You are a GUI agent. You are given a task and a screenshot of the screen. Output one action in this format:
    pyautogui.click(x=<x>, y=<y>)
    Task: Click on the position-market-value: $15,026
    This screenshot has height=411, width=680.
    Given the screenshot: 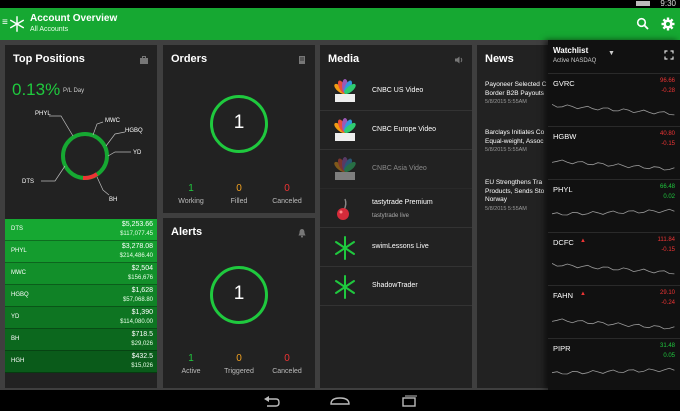 What is the action you would take?
    pyautogui.click(x=142, y=366)
    